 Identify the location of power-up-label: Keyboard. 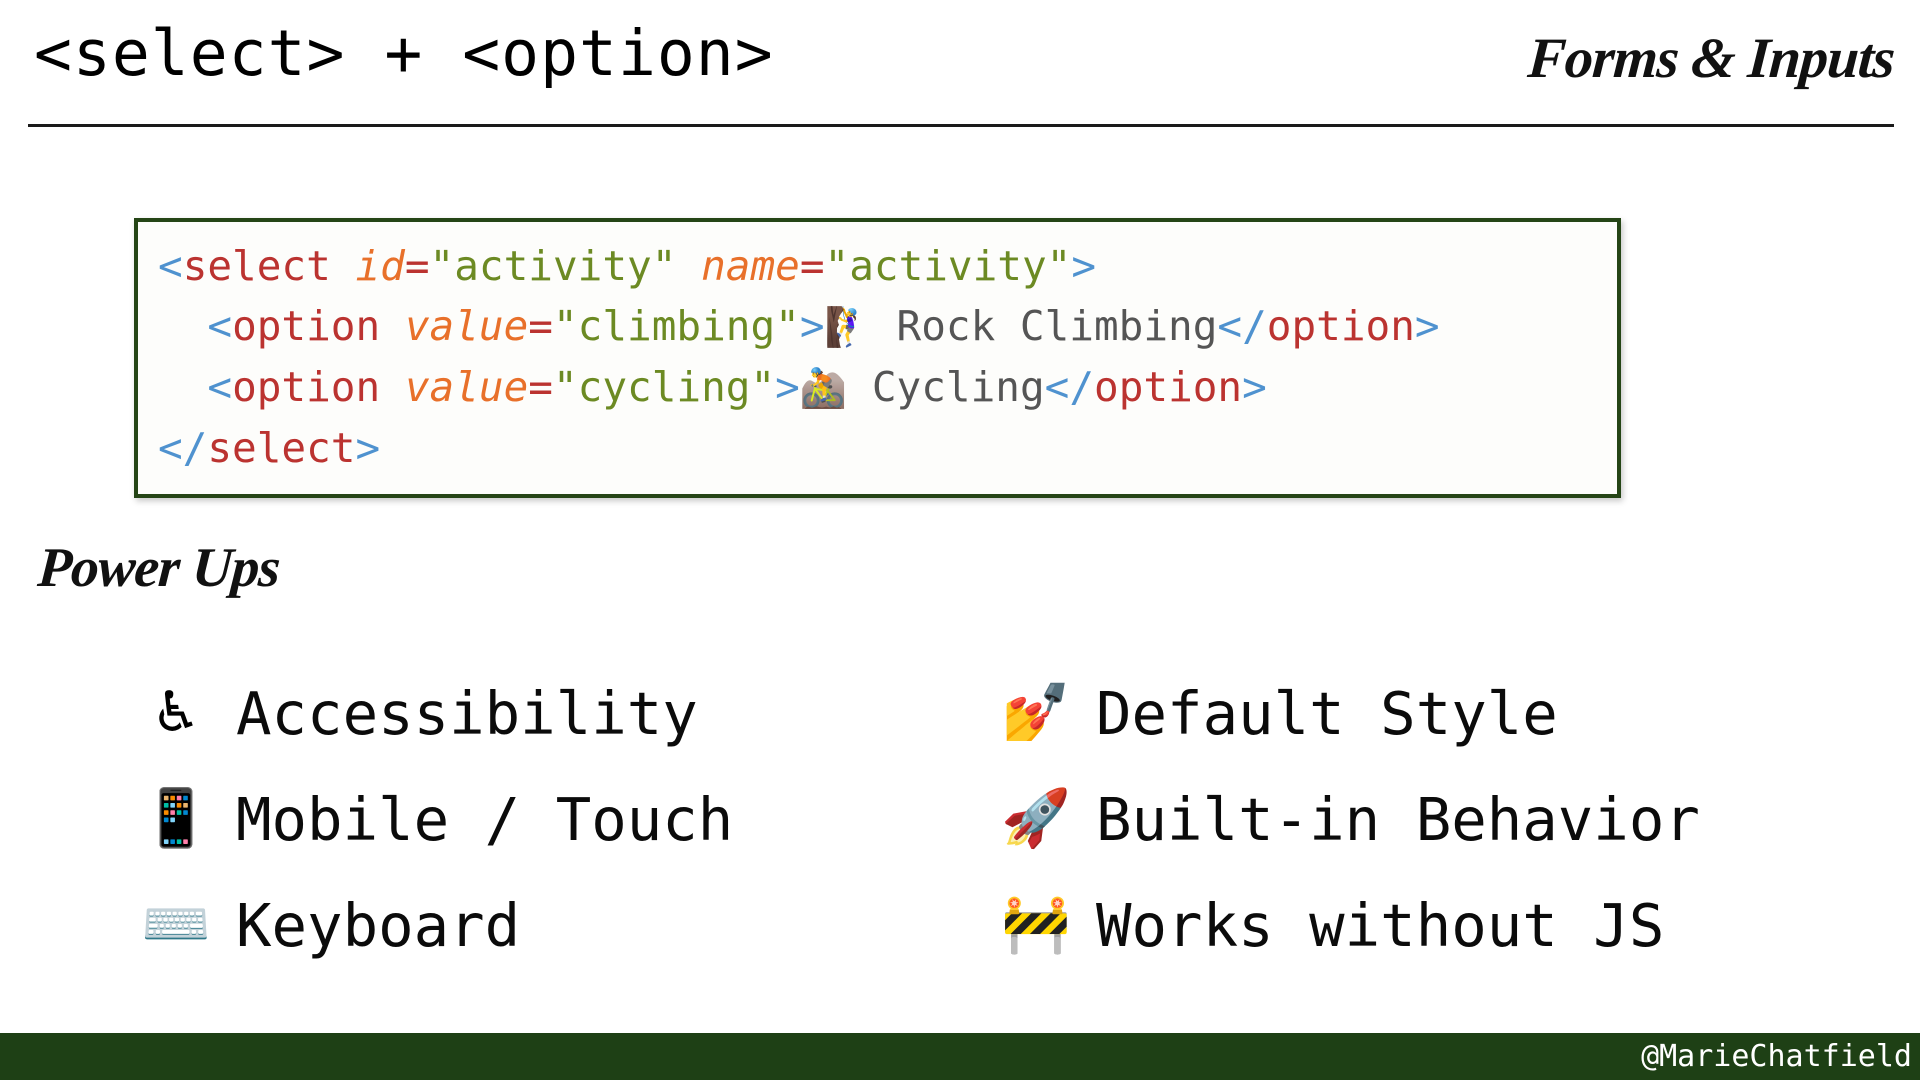
(378, 925).